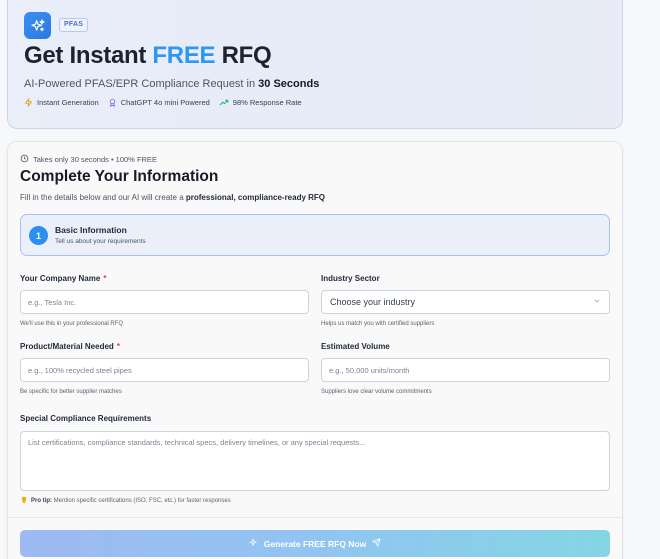  I want to click on industry-sector-label: Industry Sector, so click(350, 278).